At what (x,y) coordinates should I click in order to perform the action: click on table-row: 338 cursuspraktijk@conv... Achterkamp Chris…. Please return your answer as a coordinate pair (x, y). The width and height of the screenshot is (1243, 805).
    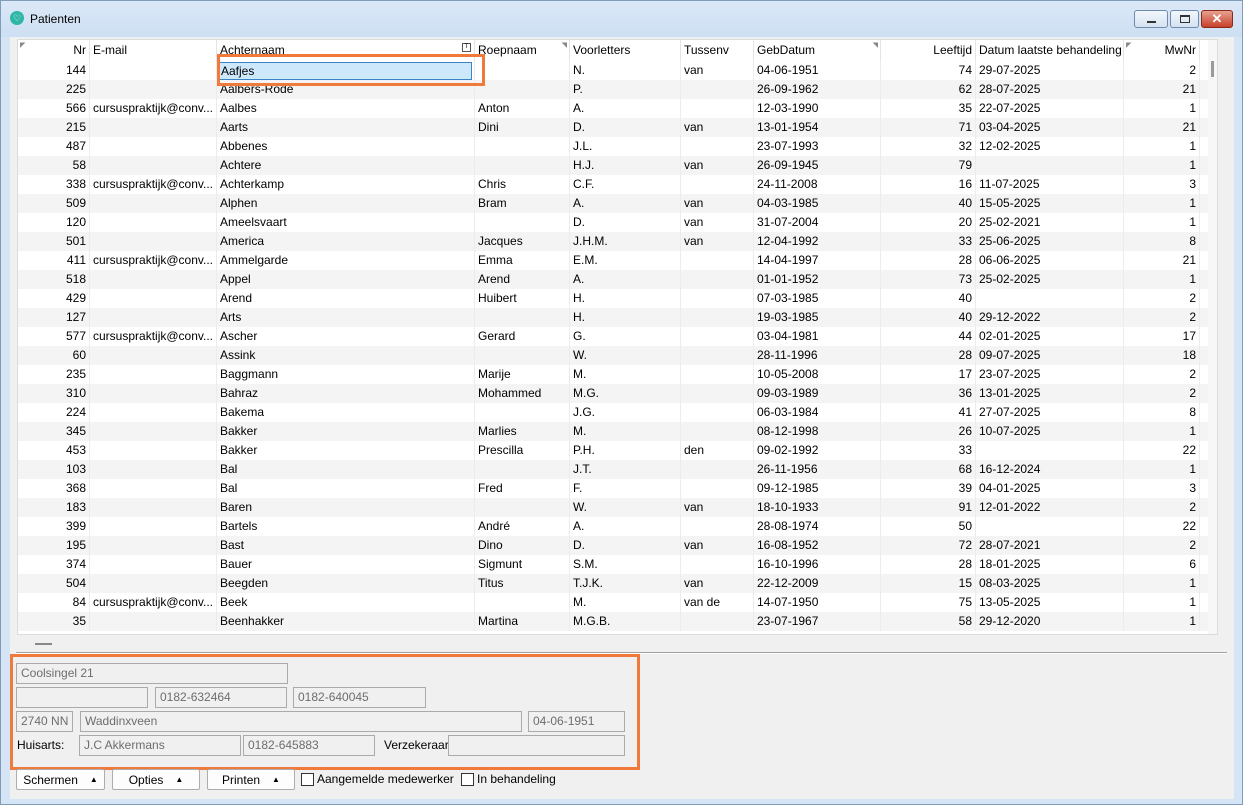
    Looking at the image, I should click on (617, 184).